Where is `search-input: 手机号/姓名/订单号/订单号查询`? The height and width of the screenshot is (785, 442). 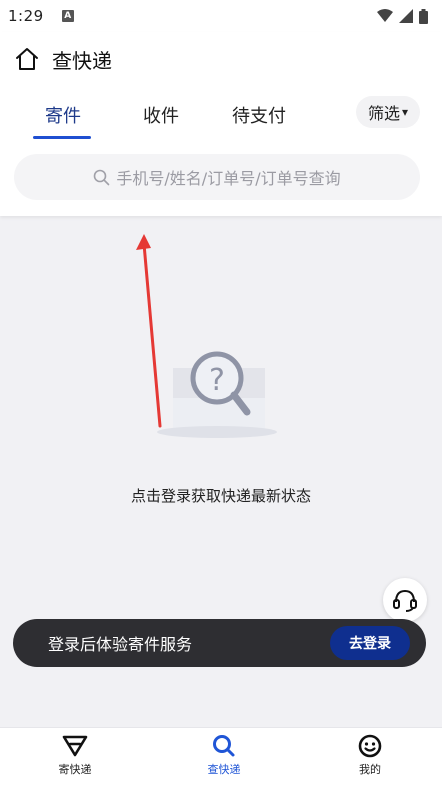
search-input: 手机号/姓名/订单号/订单号查询 is located at coordinates (217, 177).